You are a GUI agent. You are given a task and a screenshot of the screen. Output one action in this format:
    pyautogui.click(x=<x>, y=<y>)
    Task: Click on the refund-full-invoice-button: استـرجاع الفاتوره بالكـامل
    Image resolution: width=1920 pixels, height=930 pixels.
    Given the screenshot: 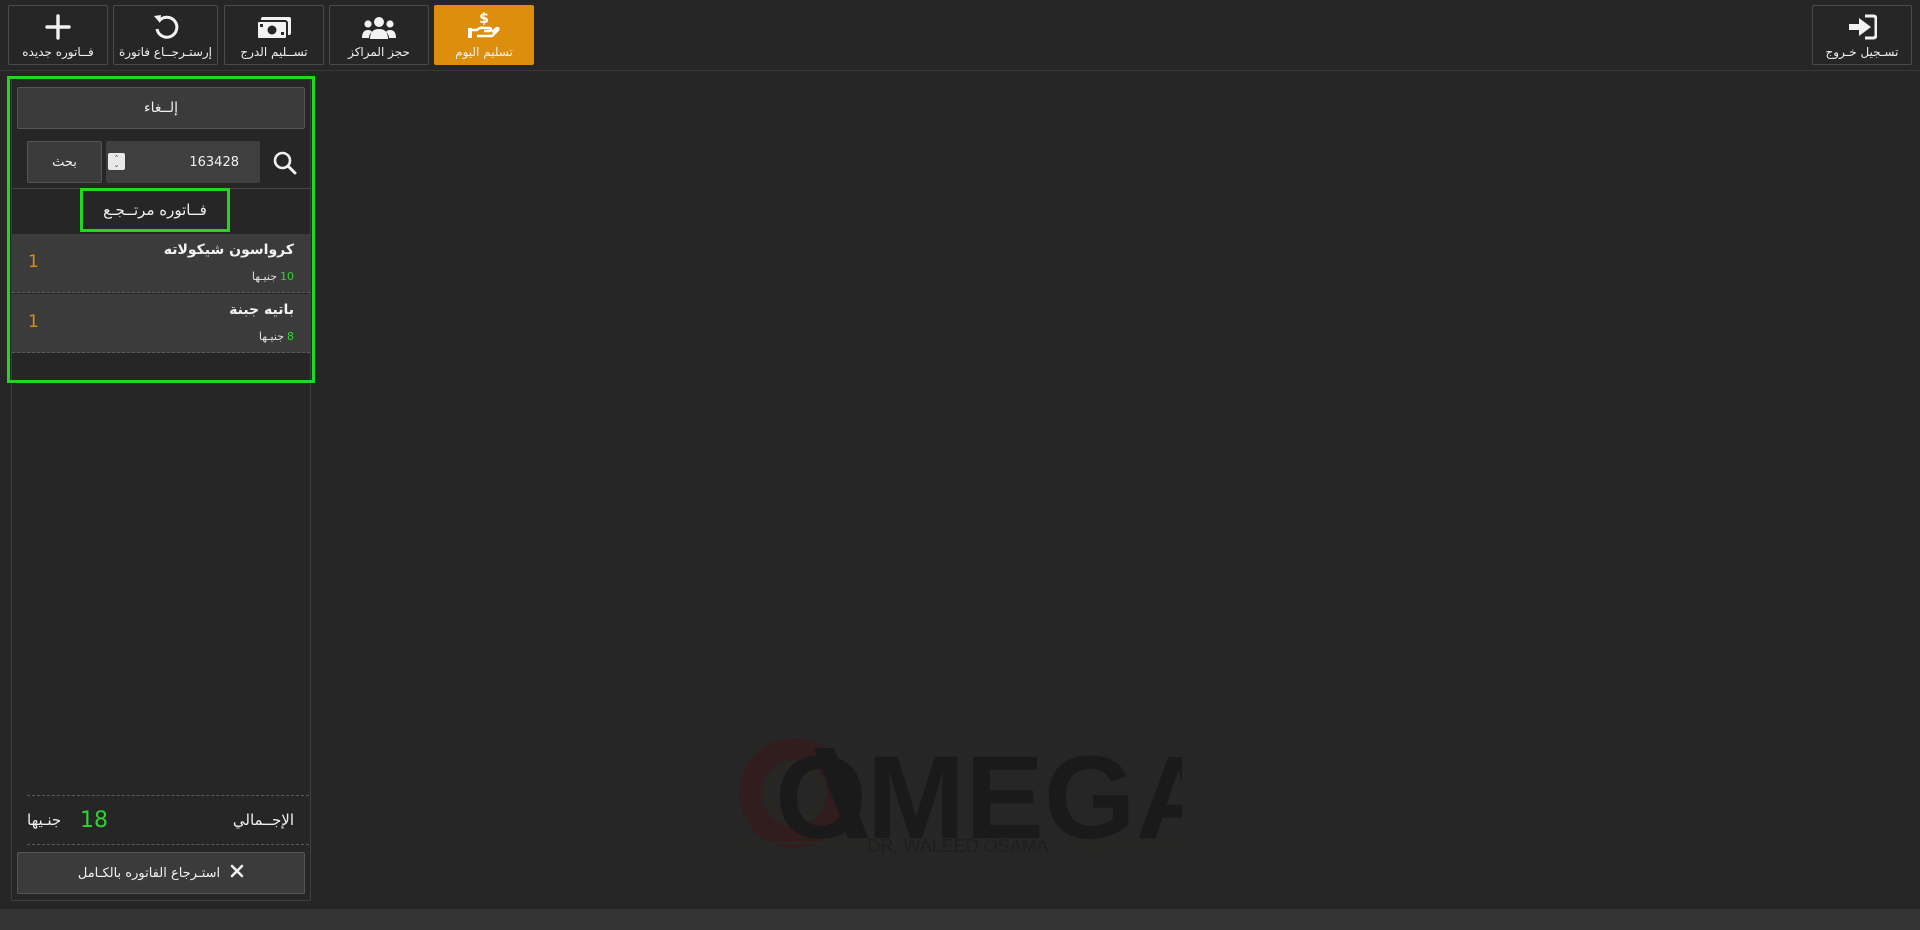 What is the action you would take?
    pyautogui.click(x=161, y=873)
    